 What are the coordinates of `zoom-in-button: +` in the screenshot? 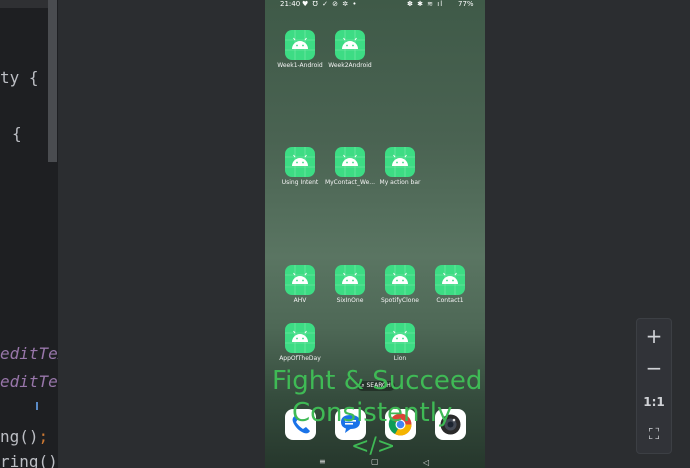 It's located at (654, 336).